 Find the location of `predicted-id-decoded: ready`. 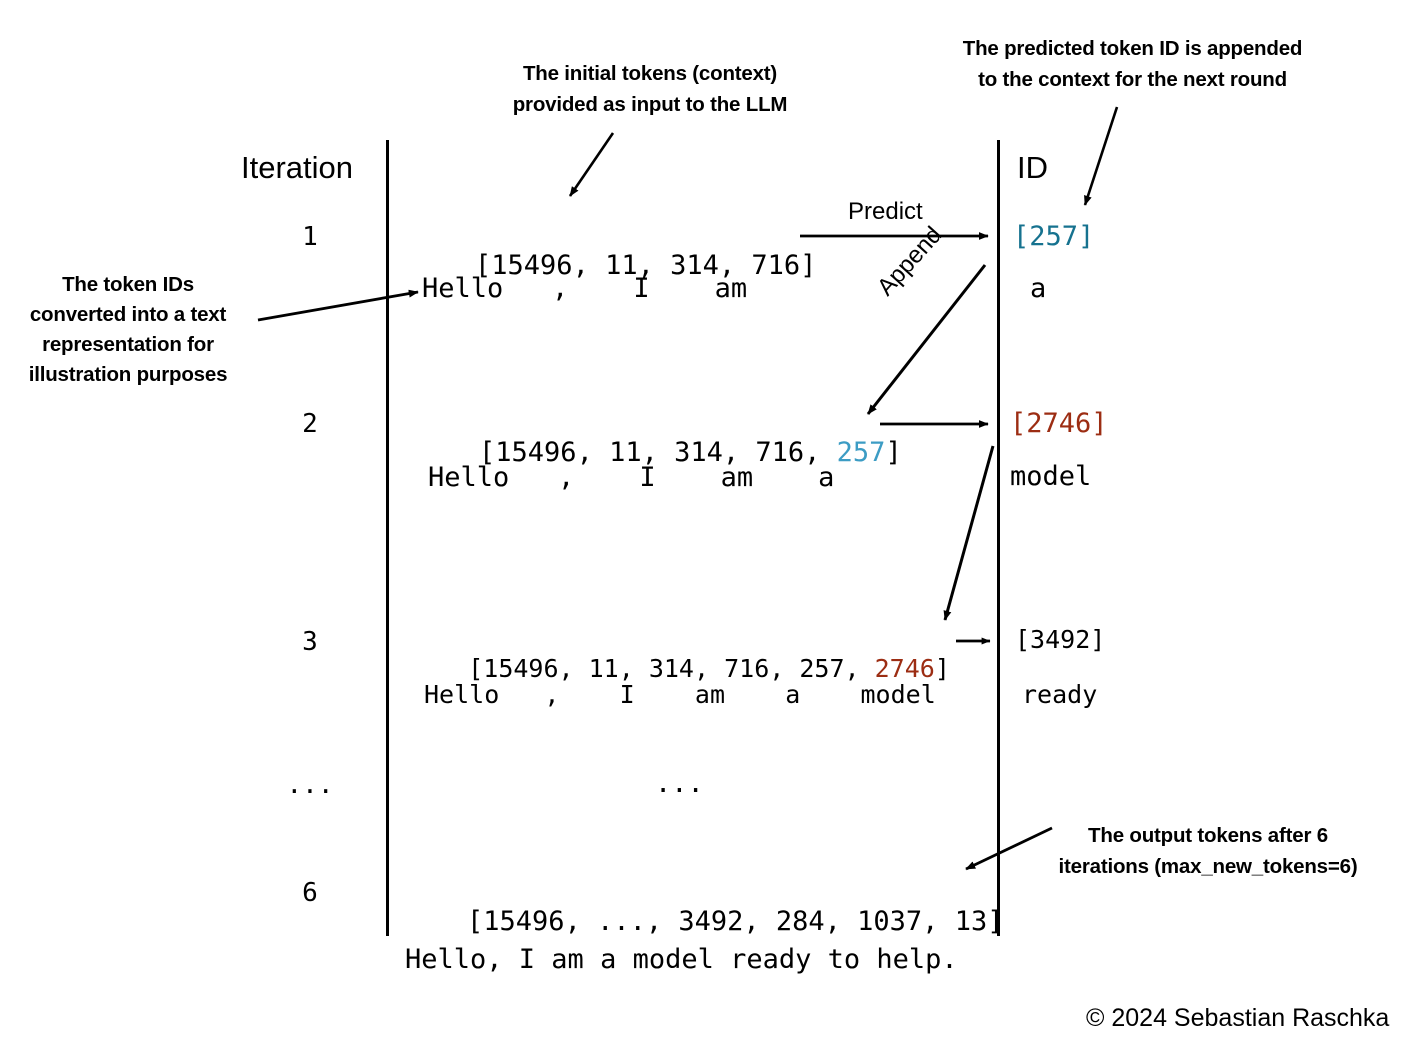

predicted-id-decoded: ready is located at coordinates (1060, 694).